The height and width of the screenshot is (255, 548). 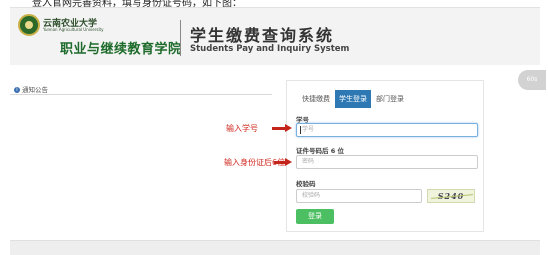 What do you see at coordinates (282, 128) in the screenshot?
I see `annotation-arrow-student-id` at bounding box center [282, 128].